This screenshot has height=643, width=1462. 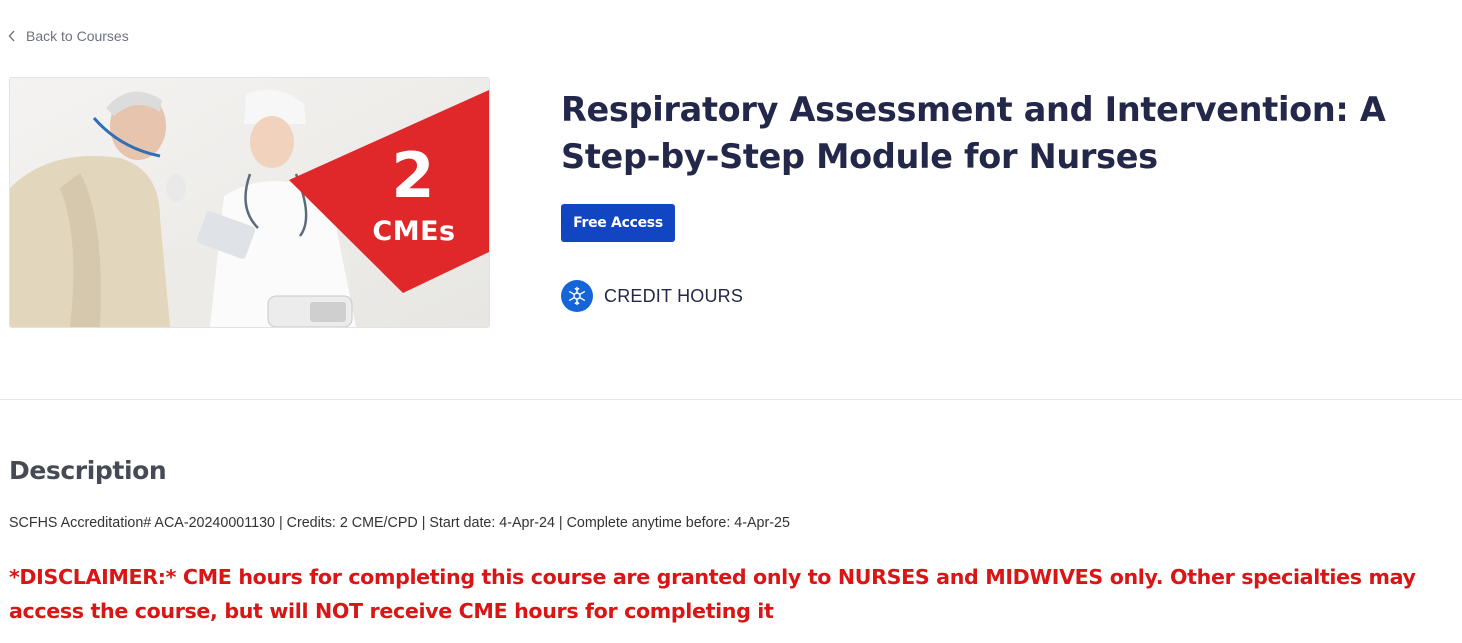 I want to click on cme-count: 2, so click(x=413, y=175).